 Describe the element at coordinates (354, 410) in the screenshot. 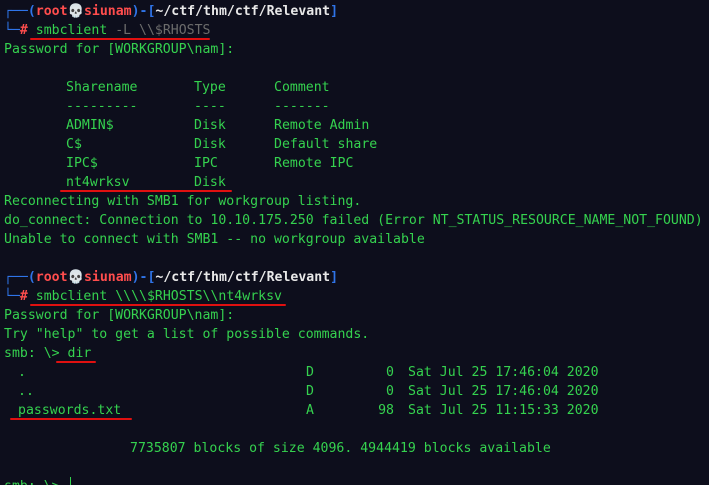

I see `dir-row: passwords.txt A 98 Sat Jul 25 11:15:33 2020` at that location.